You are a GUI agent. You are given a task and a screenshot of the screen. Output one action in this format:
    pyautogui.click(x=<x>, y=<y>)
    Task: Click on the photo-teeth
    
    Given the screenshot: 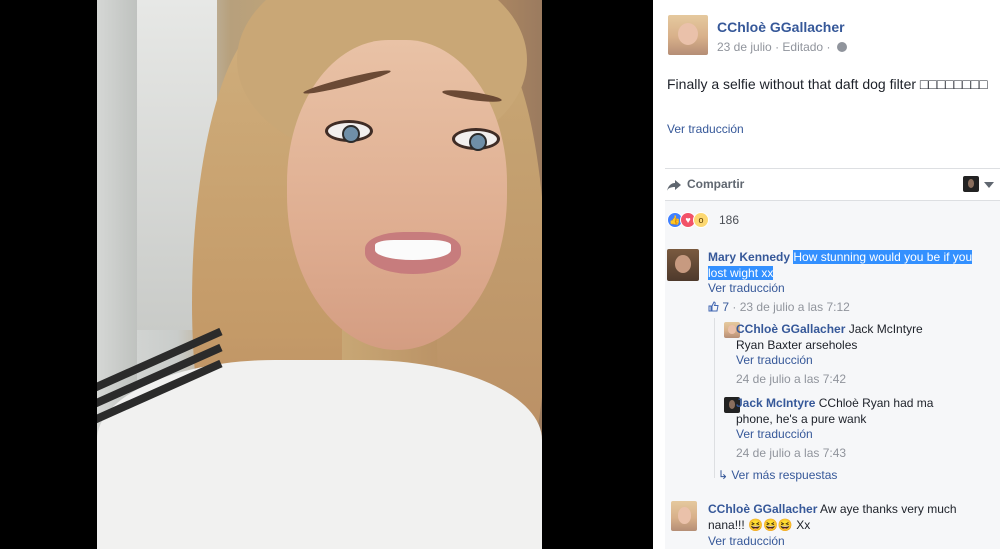 What is the action you would take?
    pyautogui.click(x=413, y=250)
    